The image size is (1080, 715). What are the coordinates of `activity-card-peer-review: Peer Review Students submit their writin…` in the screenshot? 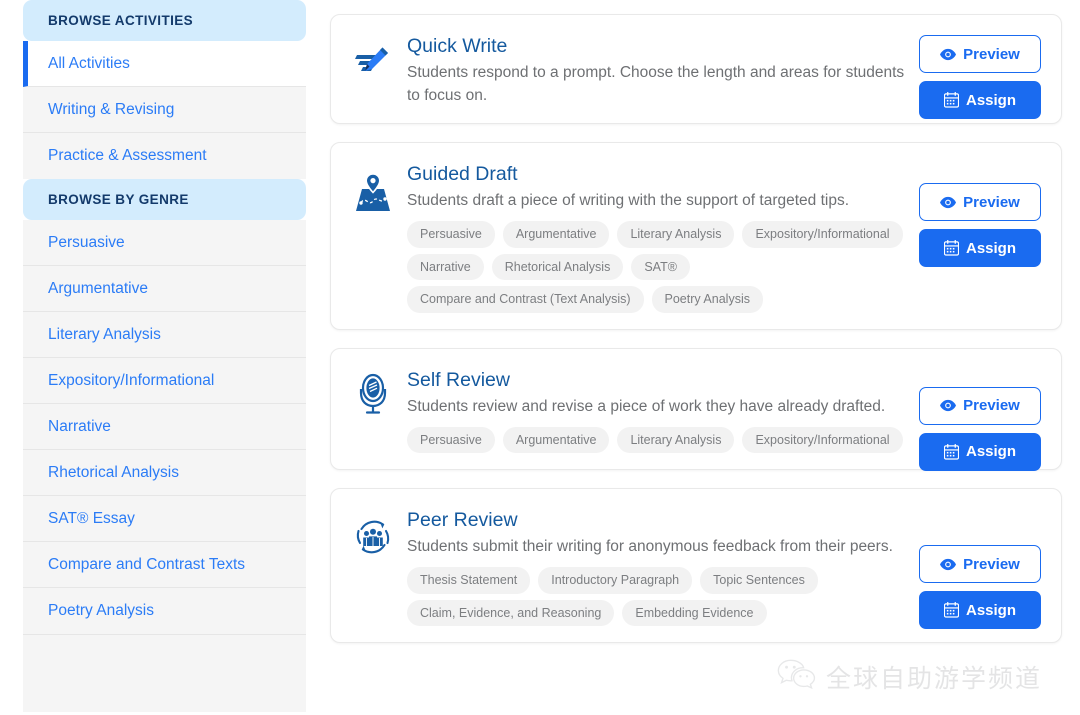 It's located at (696, 565).